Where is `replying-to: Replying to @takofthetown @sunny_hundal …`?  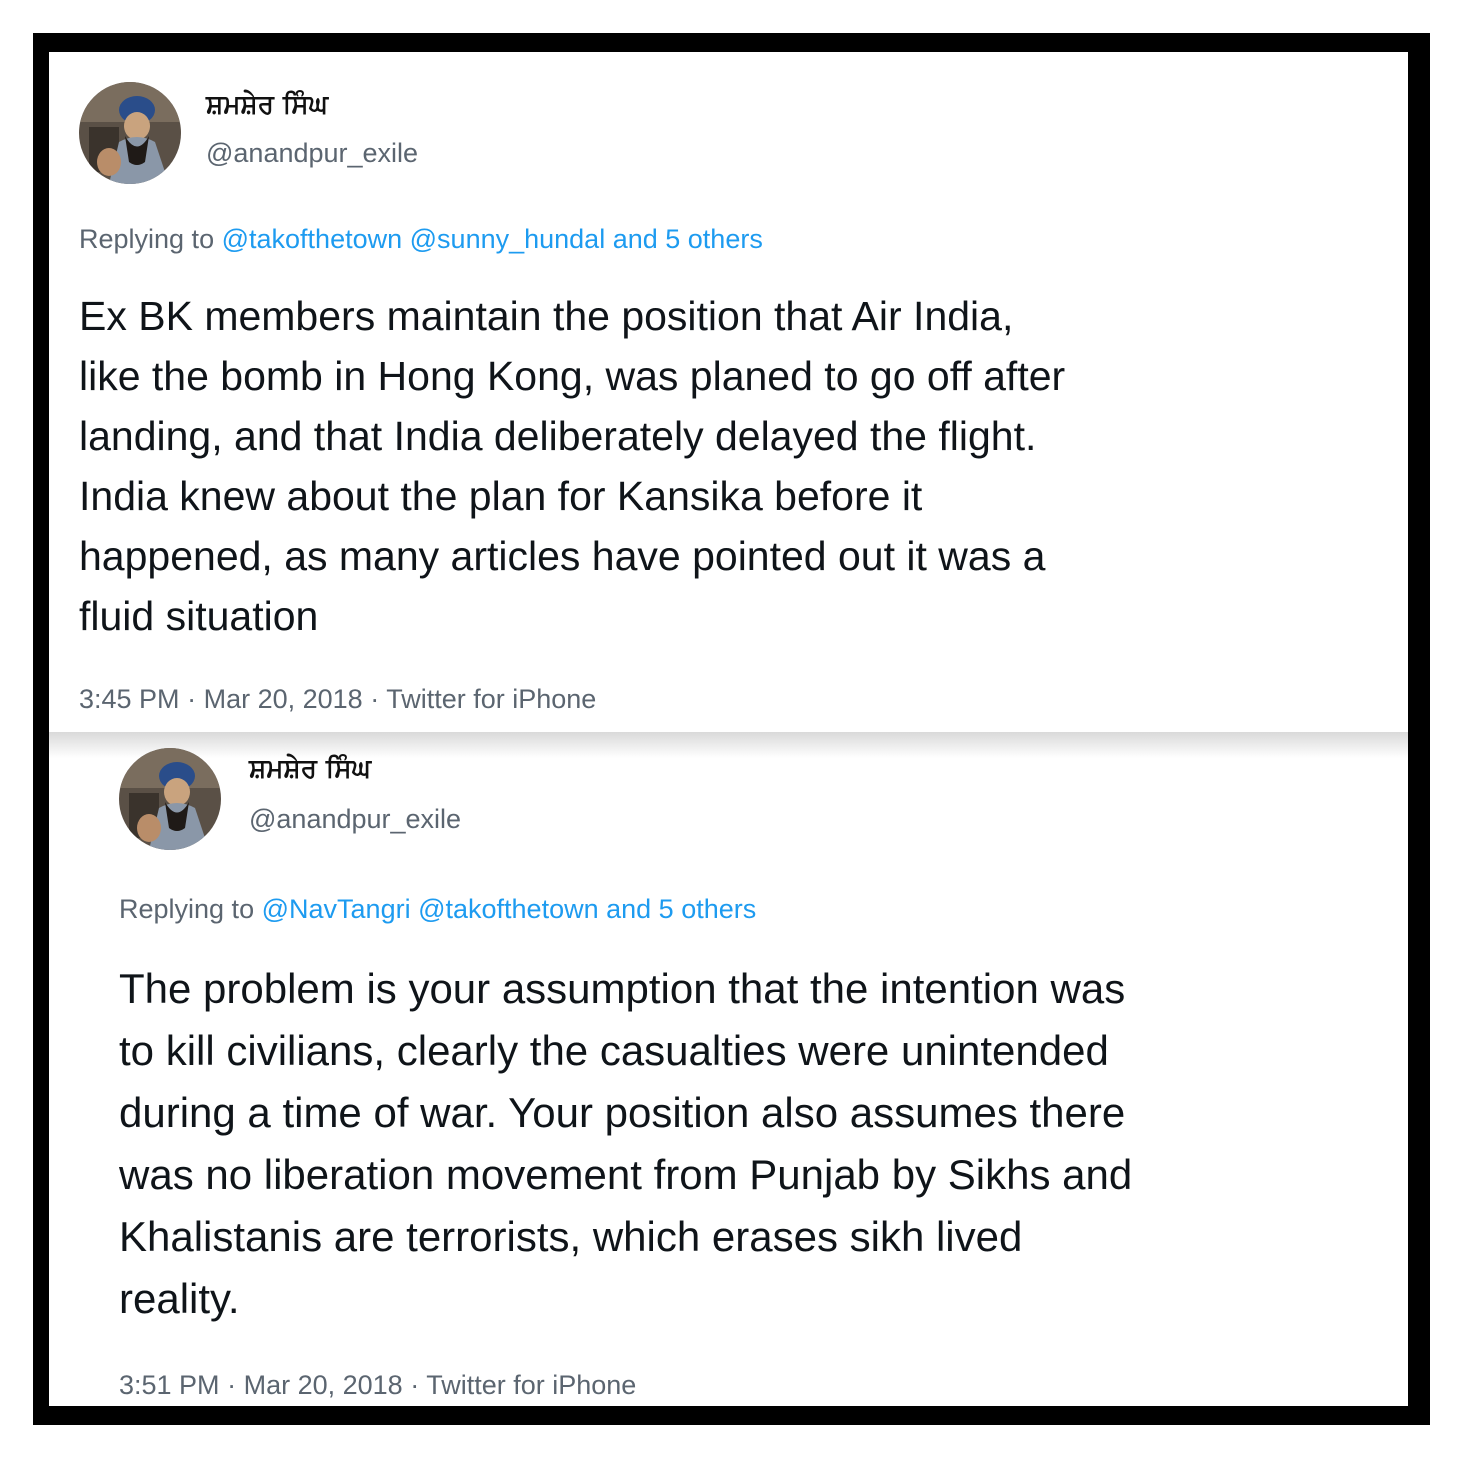 replying-to: Replying to @takofthetown @sunny_hundal … is located at coordinates (421, 239).